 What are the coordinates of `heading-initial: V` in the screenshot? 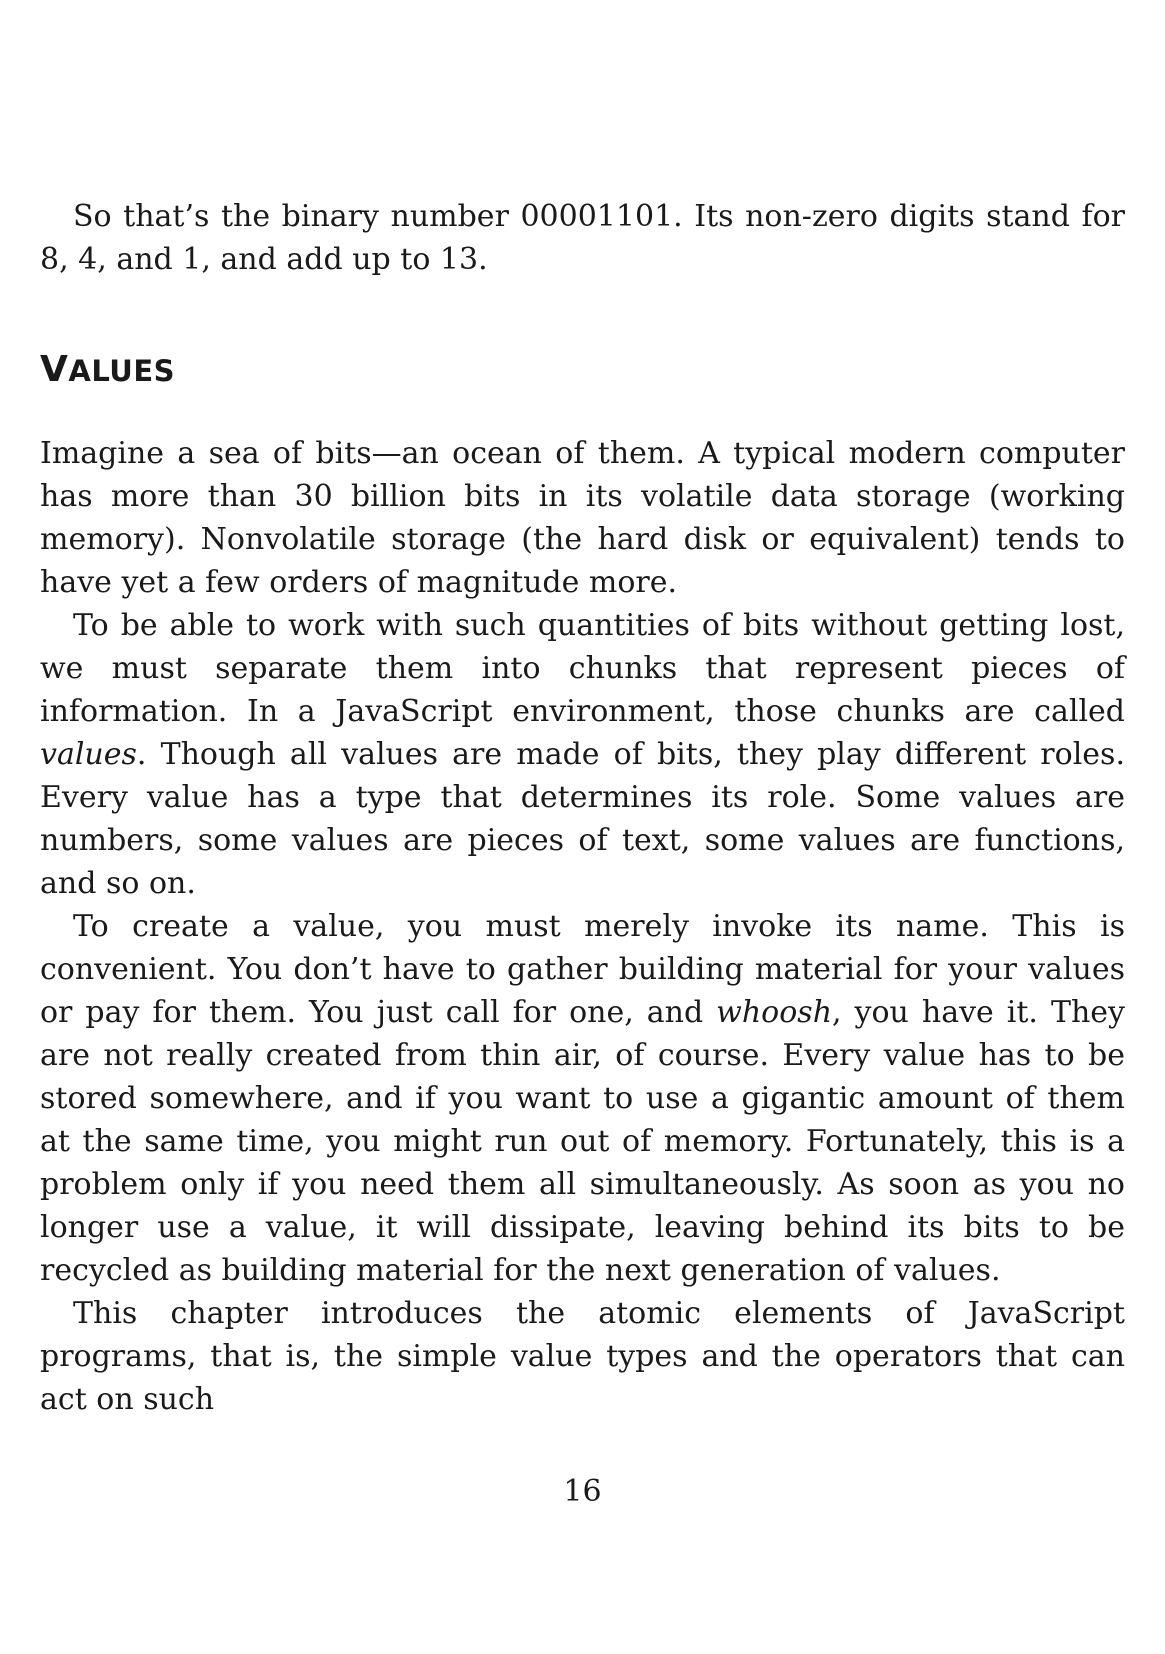 It's located at (54, 369).